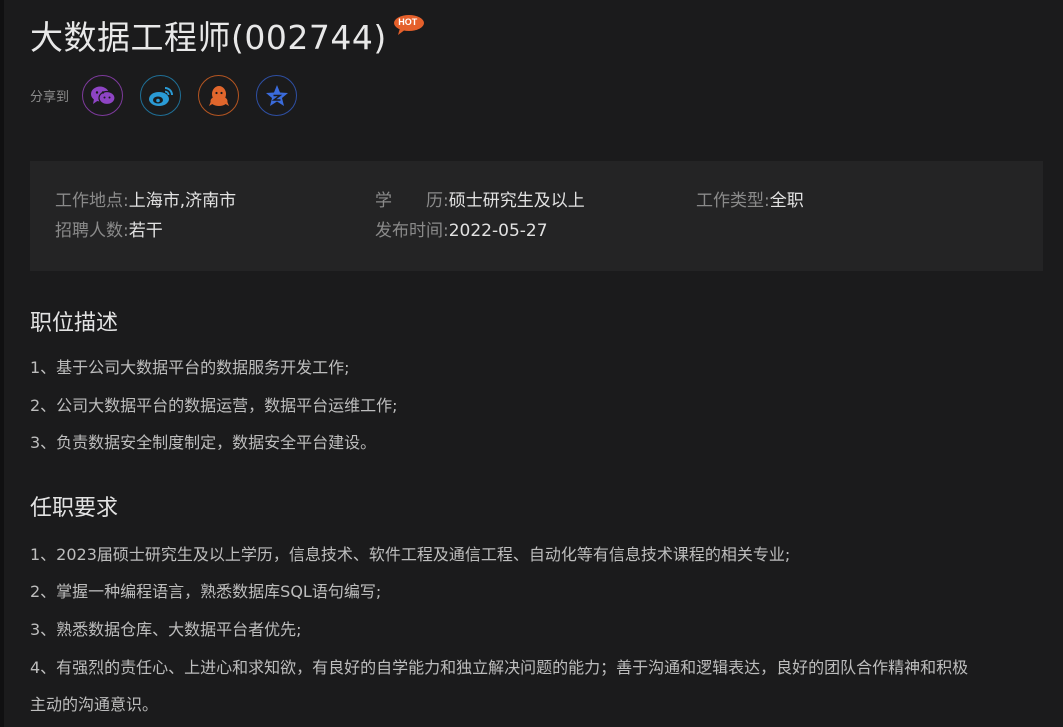 This screenshot has height=727, width=1063. What do you see at coordinates (50, 97) in the screenshot?
I see `share-label: 分享到` at bounding box center [50, 97].